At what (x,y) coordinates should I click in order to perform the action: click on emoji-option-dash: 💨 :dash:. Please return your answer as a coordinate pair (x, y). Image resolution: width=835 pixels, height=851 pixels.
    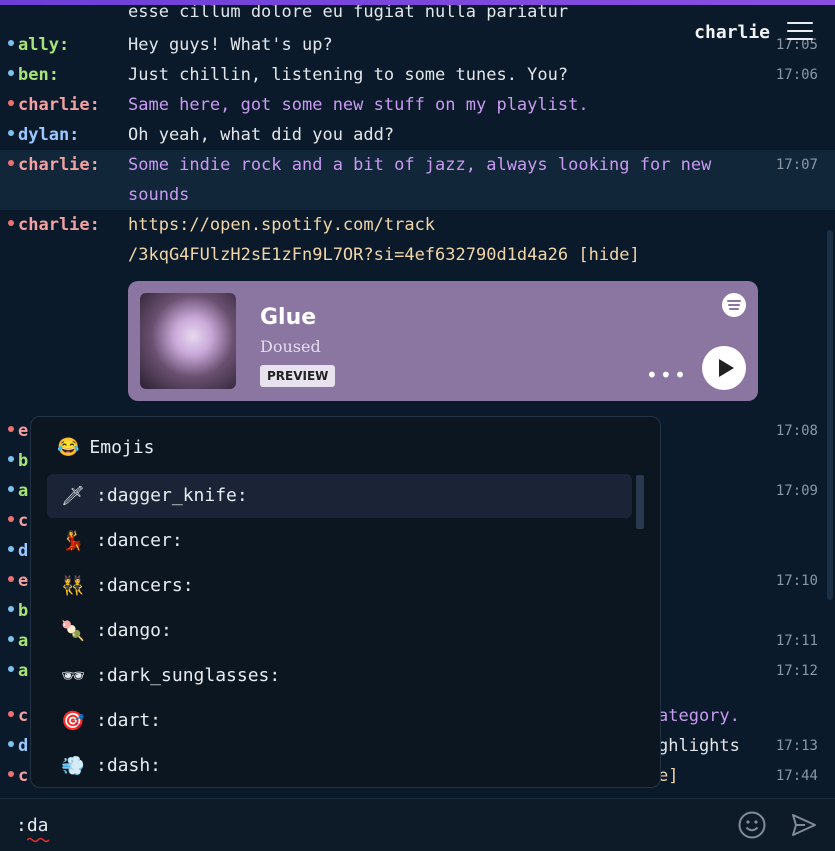
    Looking at the image, I should click on (339, 765).